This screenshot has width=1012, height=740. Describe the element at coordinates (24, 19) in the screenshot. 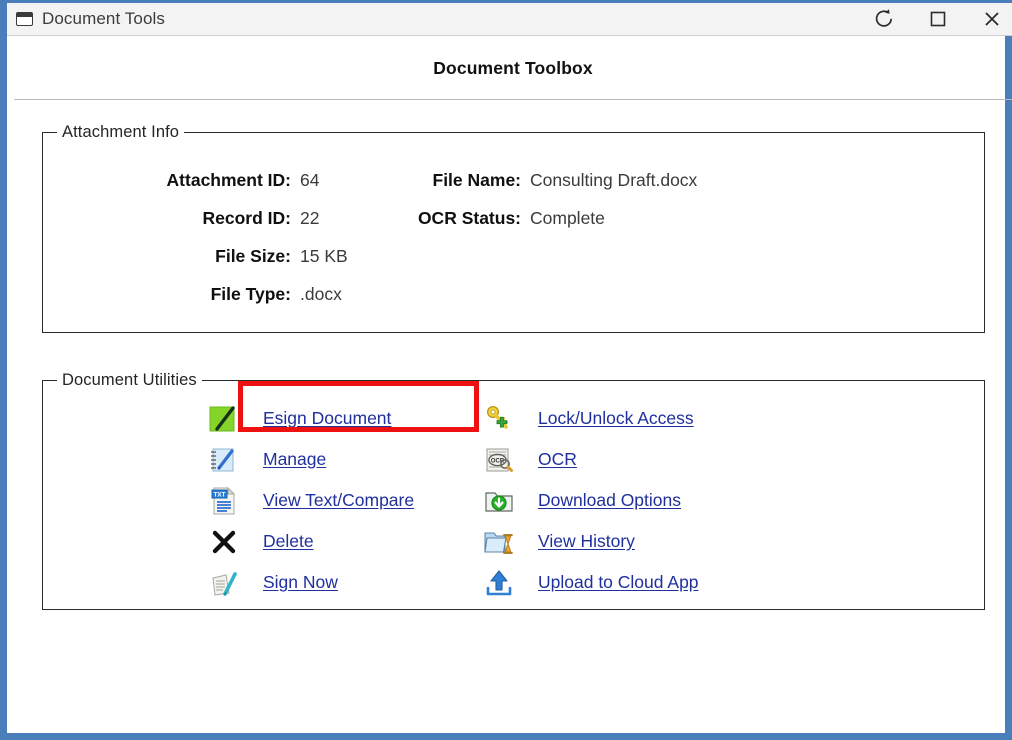

I see `window-icon` at that location.